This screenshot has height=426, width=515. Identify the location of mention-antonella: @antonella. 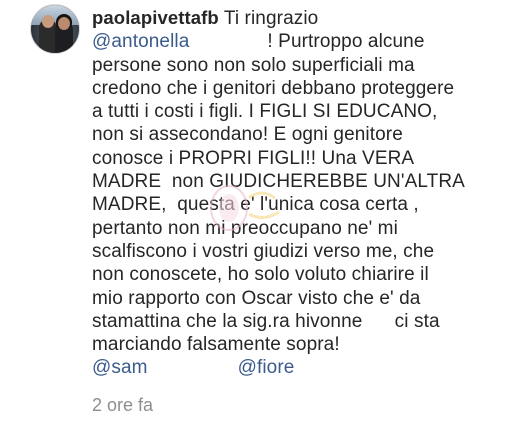
(140, 41).